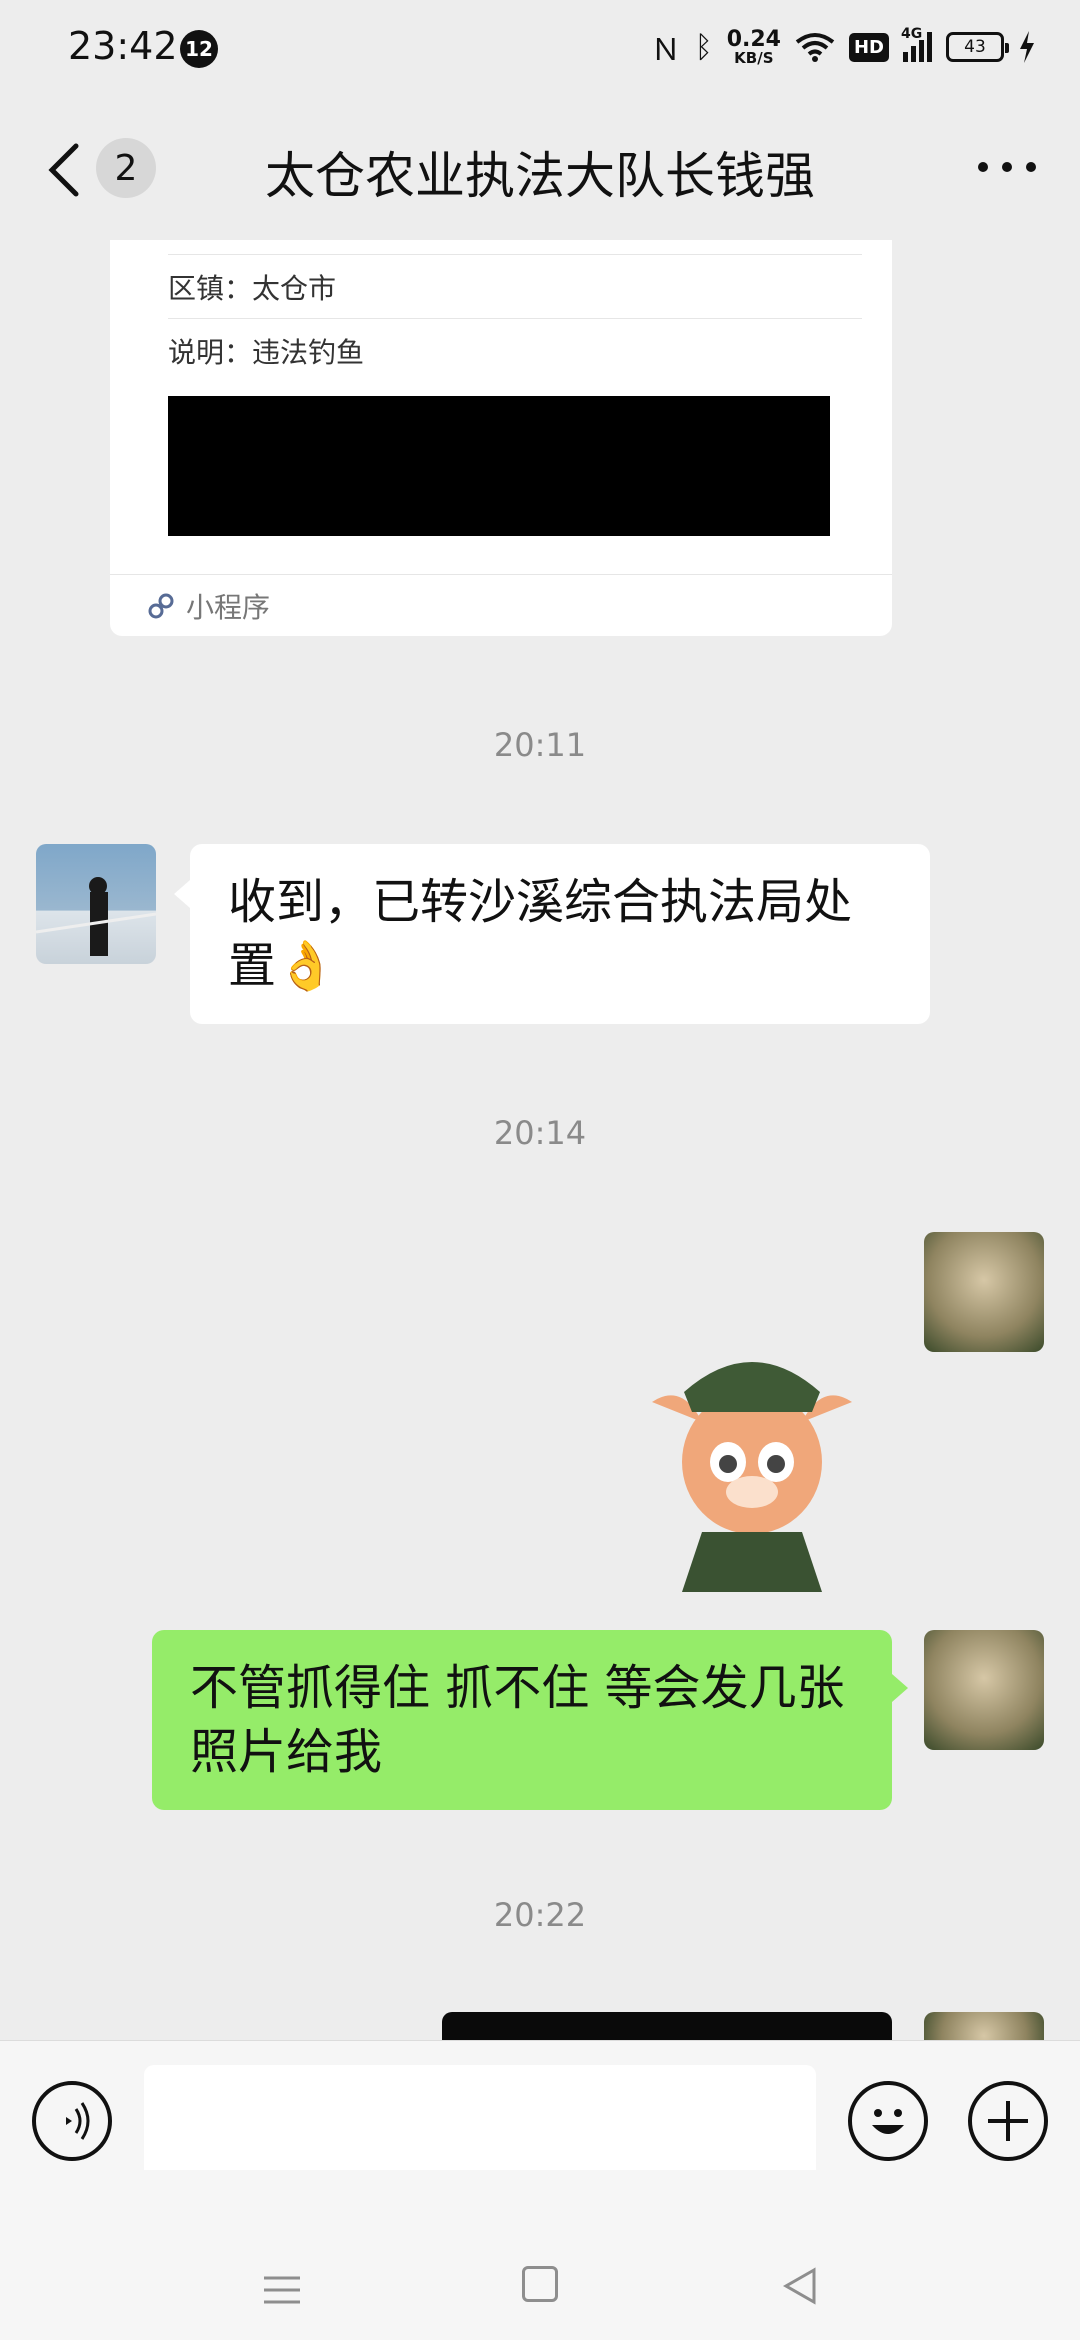  What do you see at coordinates (815, 47) in the screenshot?
I see `wifi-icon` at bounding box center [815, 47].